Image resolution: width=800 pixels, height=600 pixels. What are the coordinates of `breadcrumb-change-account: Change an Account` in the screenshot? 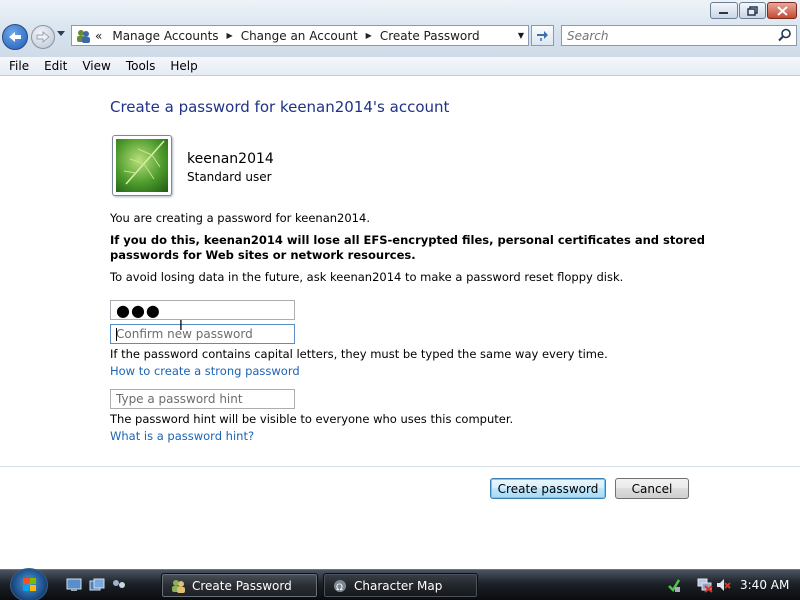 It's located at (299, 36).